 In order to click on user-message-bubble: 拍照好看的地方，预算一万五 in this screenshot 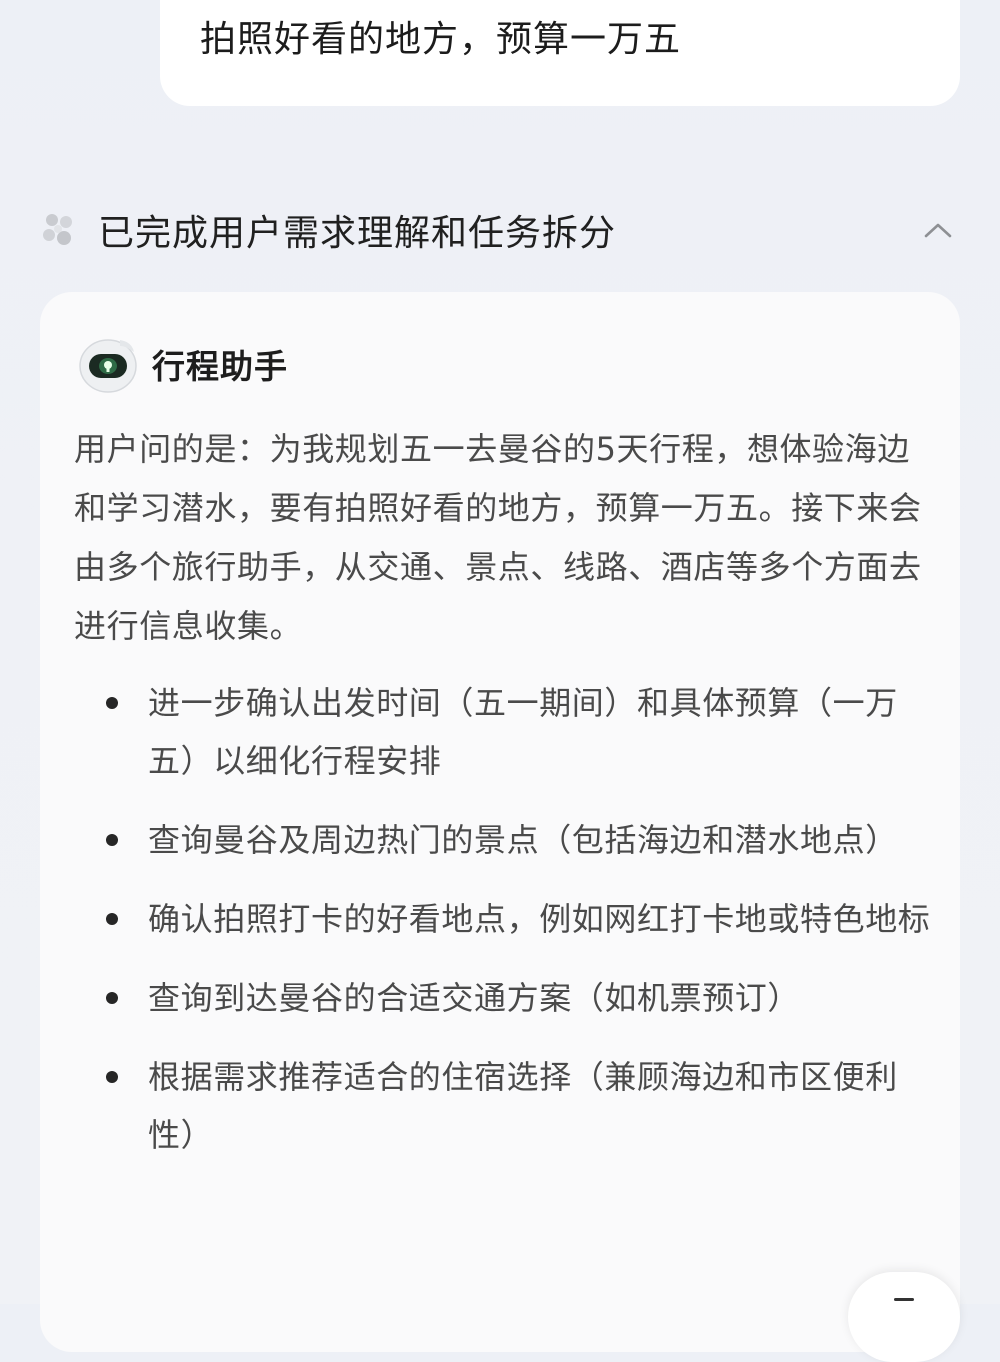, I will do `click(560, 53)`.